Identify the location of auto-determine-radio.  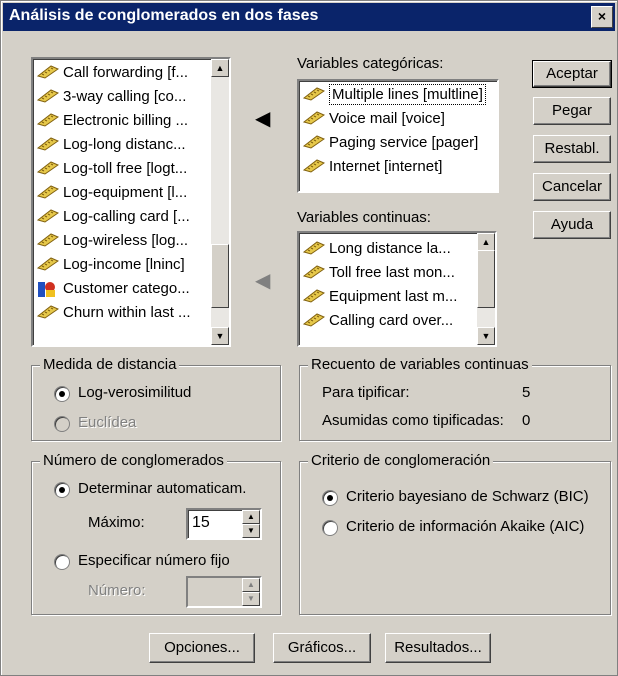
(62, 490).